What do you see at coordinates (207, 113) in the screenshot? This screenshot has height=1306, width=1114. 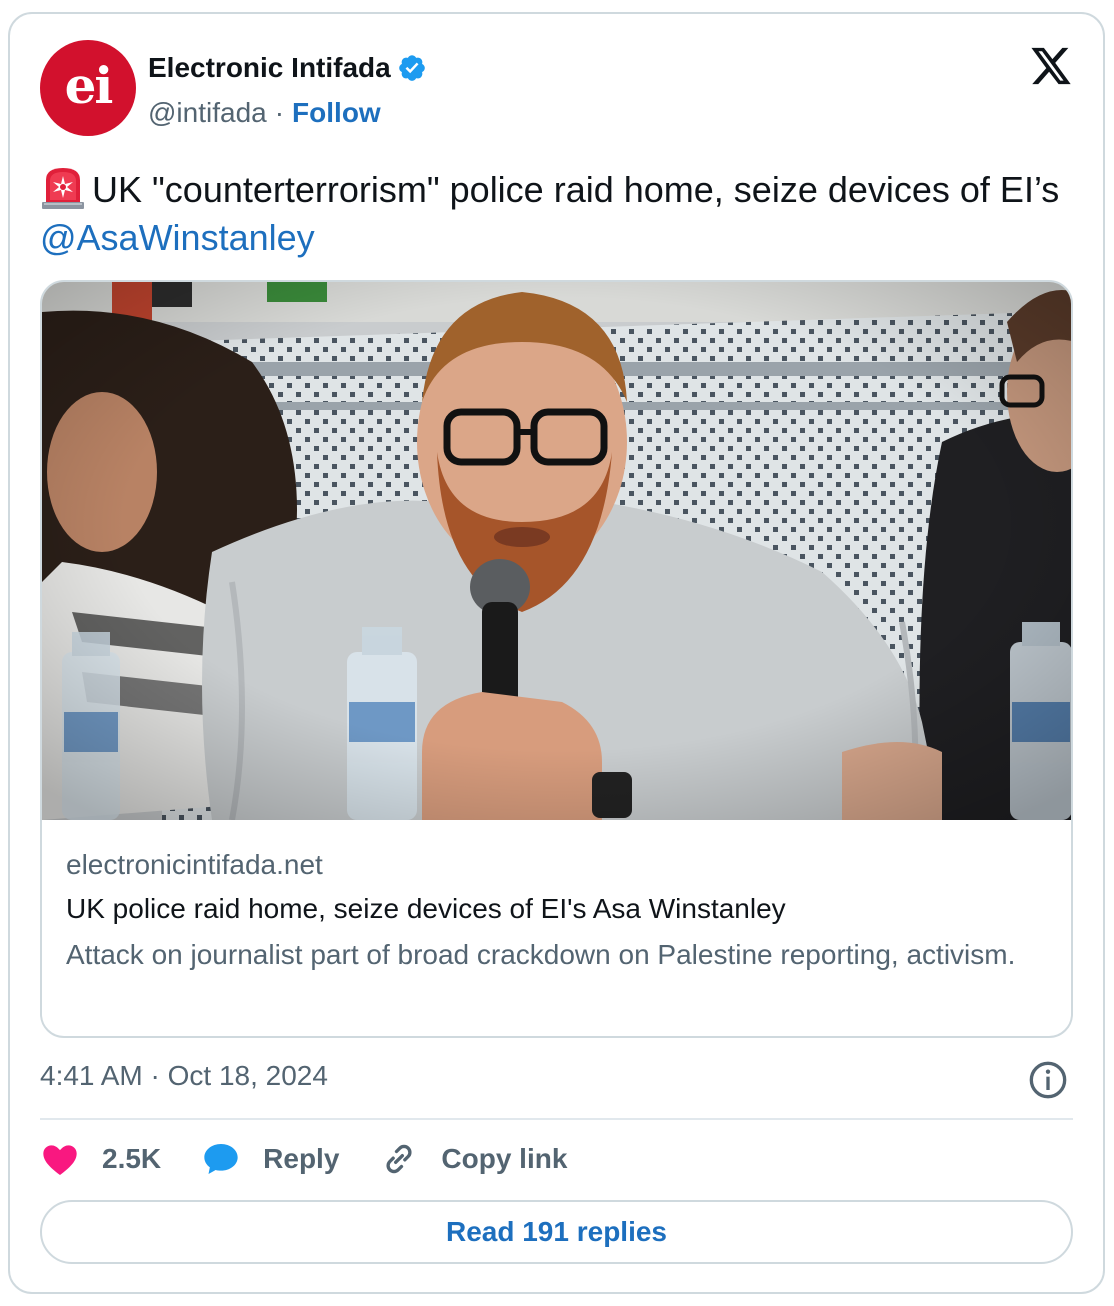 I see `author-handle: @intifada` at bounding box center [207, 113].